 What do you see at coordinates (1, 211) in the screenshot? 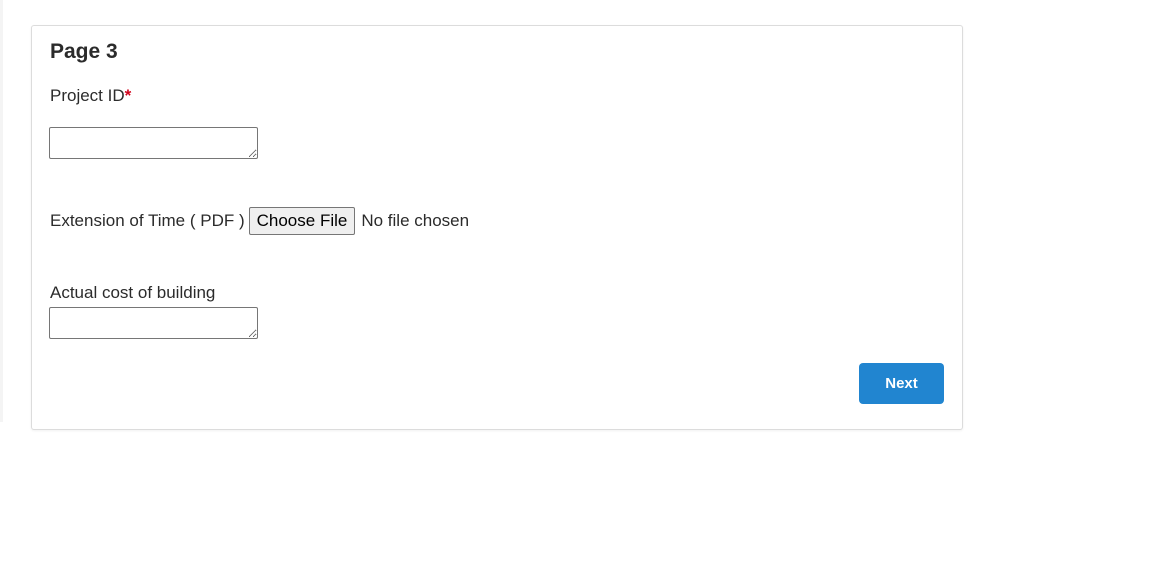
I see `left-edge-strip` at bounding box center [1, 211].